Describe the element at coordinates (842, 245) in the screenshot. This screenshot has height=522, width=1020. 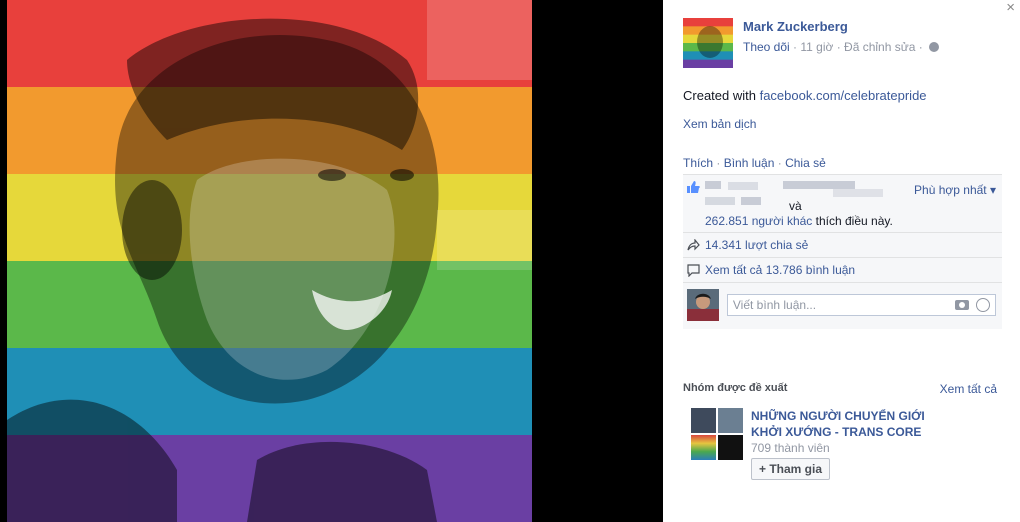
I see `shares-row: 14.341 lượt chia sẻ` at that location.